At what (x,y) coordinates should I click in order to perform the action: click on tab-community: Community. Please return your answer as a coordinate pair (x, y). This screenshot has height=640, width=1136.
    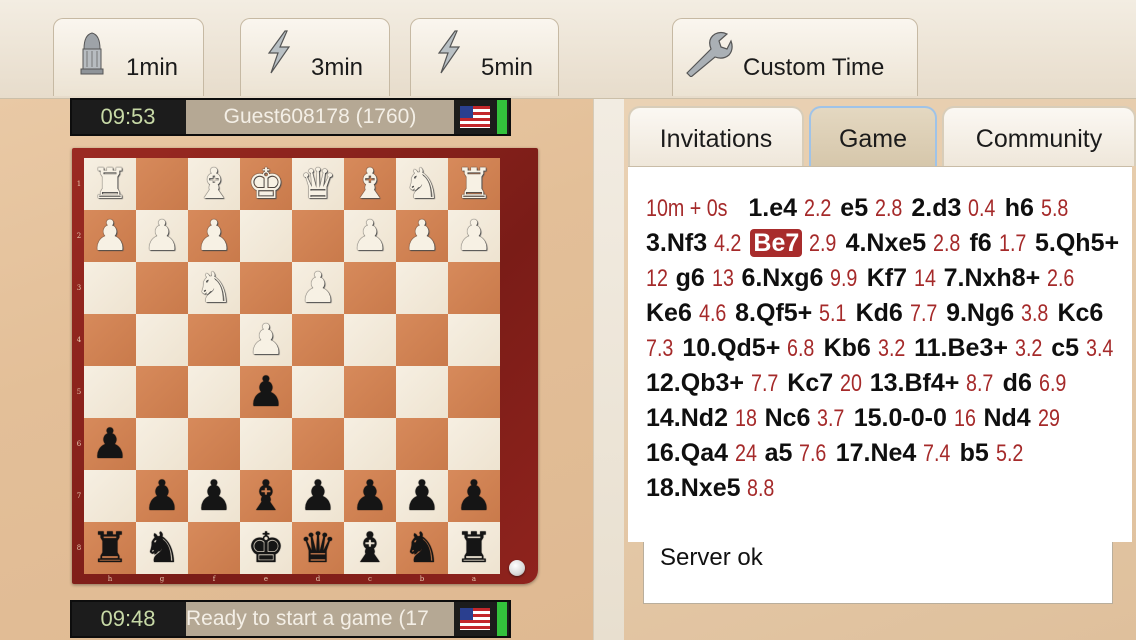
    Looking at the image, I should click on (1039, 136).